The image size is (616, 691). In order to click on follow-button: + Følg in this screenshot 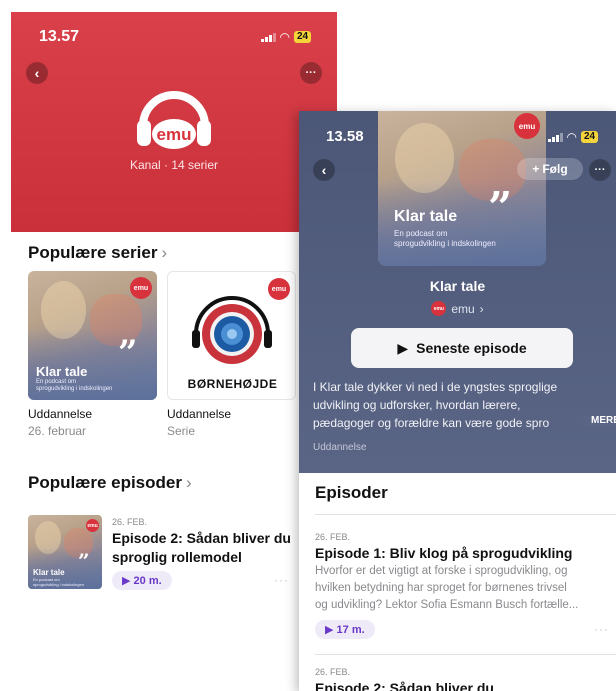, I will do `click(550, 169)`.